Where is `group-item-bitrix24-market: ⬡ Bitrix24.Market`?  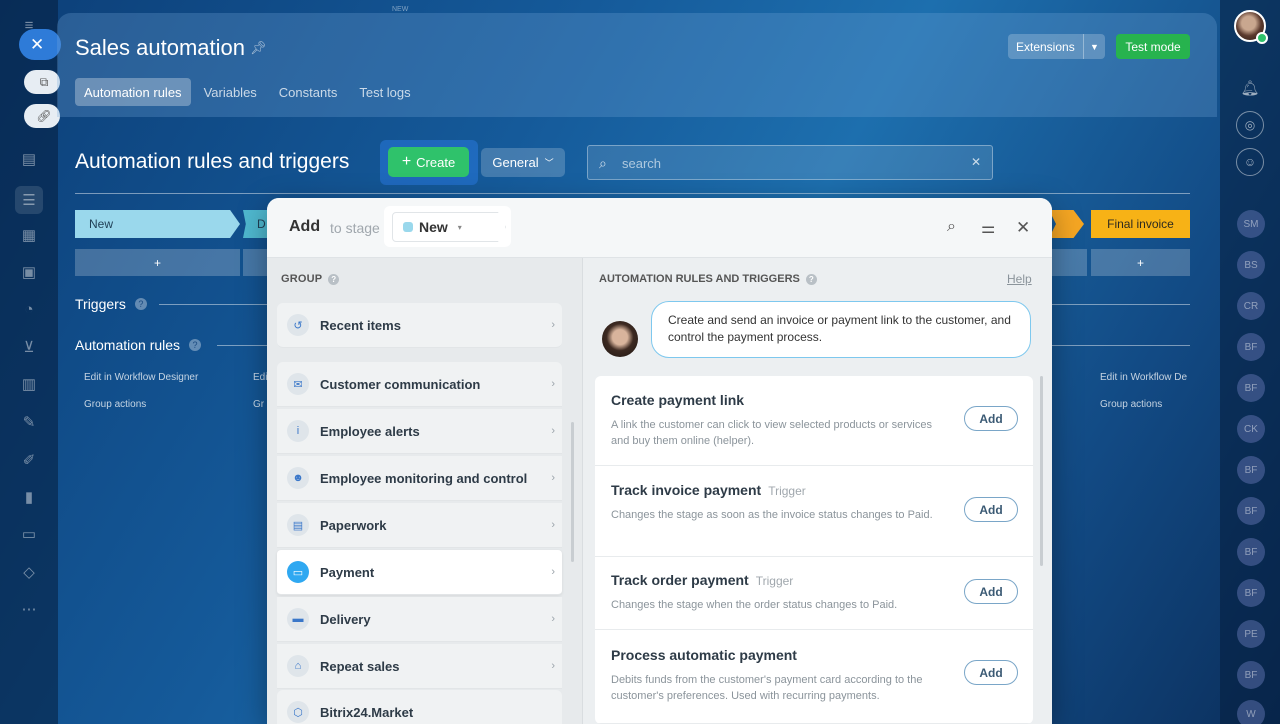 group-item-bitrix24-market: ⬡ Bitrix24.Market is located at coordinates (419, 707).